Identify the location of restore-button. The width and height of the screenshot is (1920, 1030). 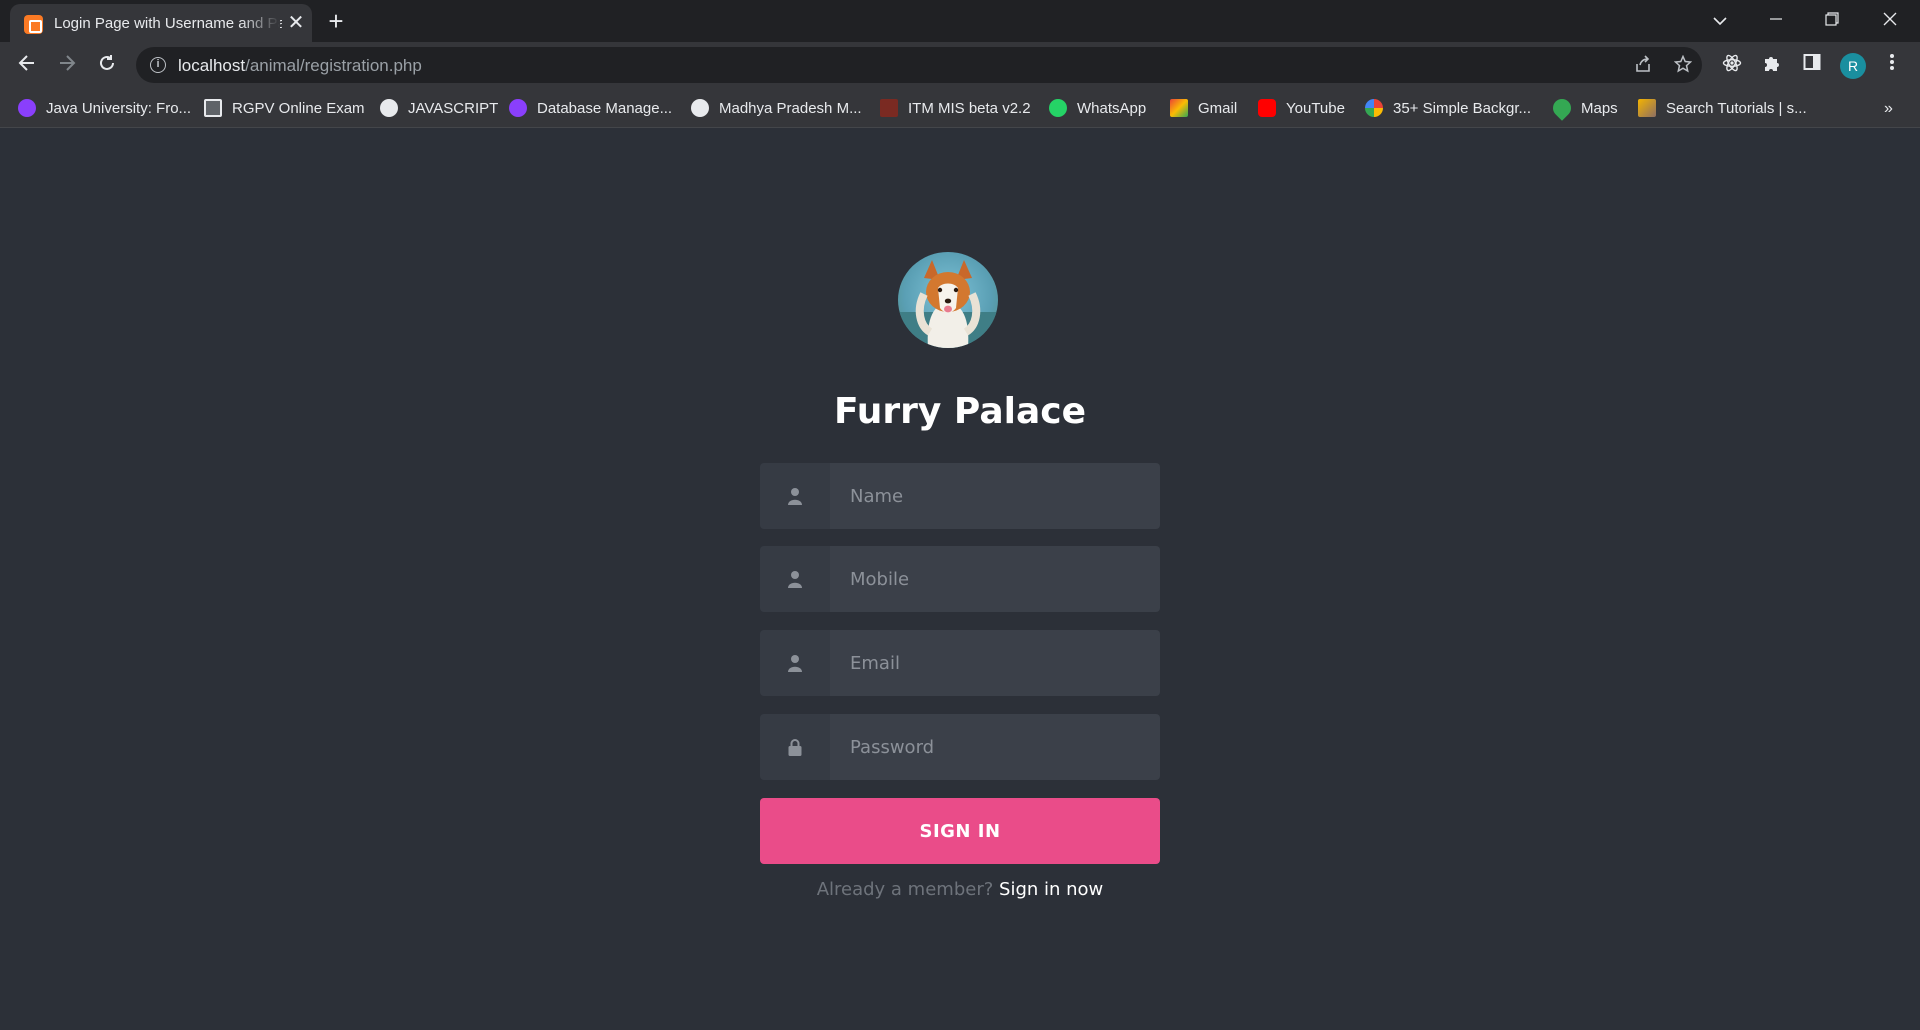
(1832, 20).